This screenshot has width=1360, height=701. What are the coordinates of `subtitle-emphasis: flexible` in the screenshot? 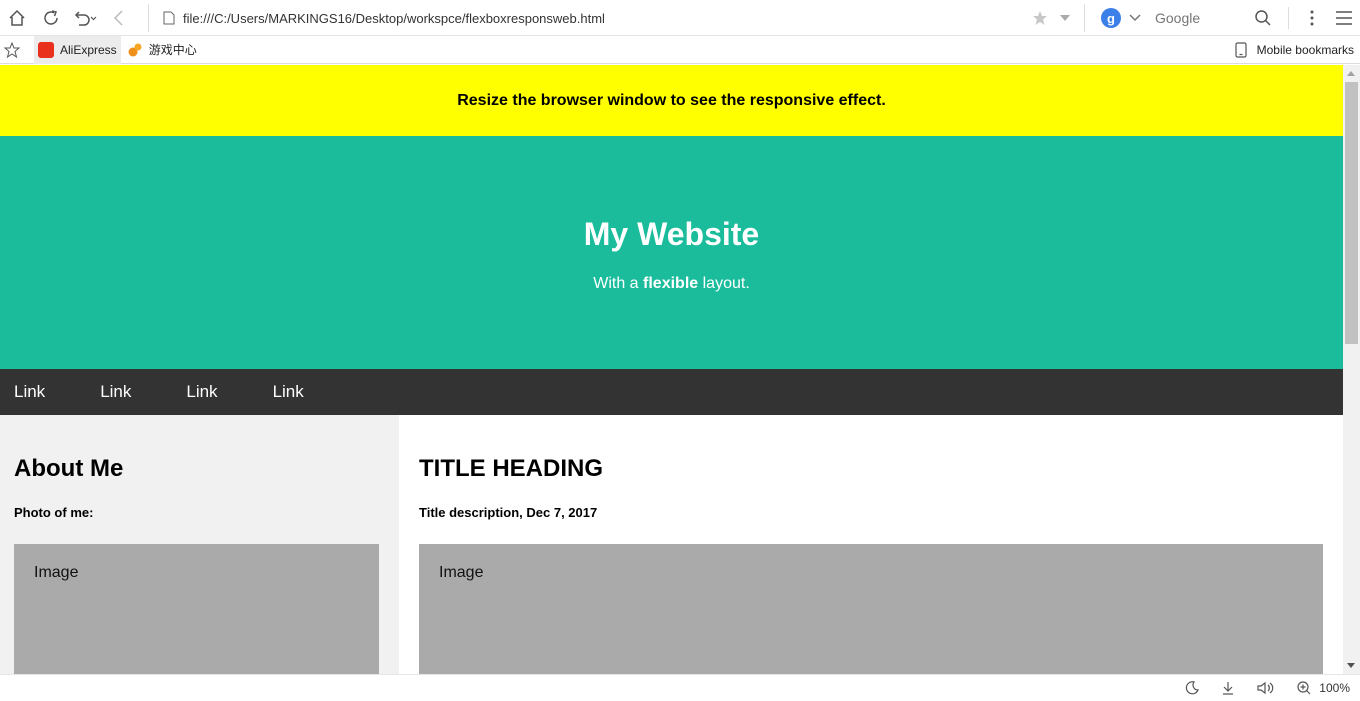 It's located at (671, 283).